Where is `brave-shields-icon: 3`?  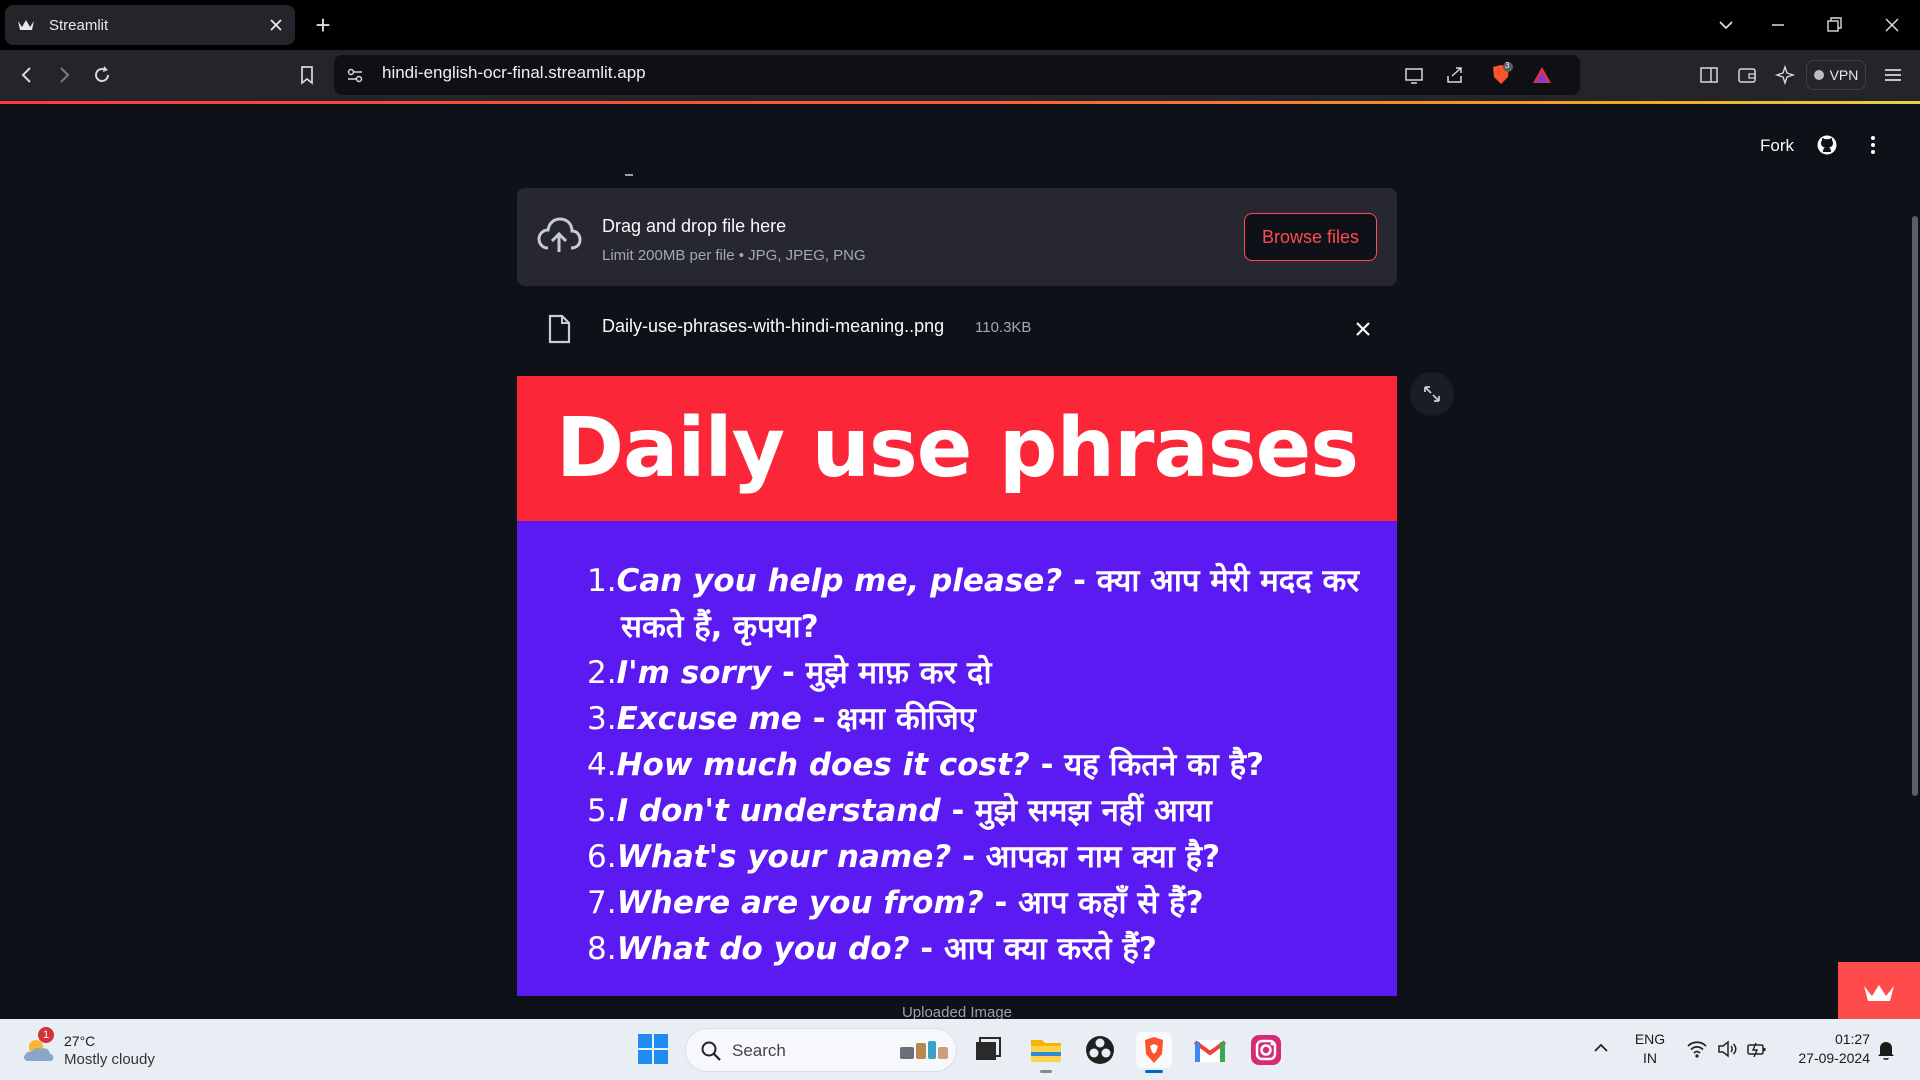
brave-shields-icon: 3 is located at coordinates (1500, 72).